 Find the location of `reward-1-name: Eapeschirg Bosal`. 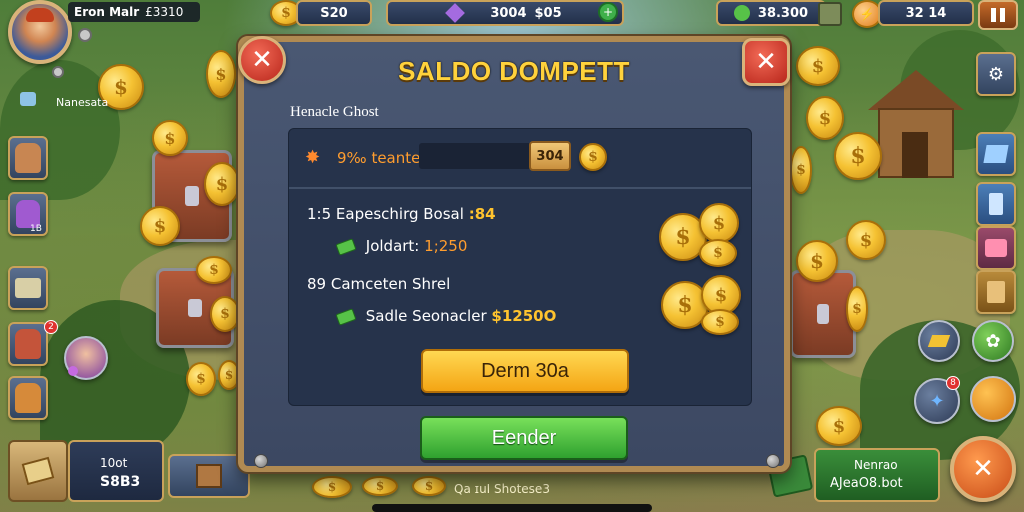

reward-1-name: Eapeschirg Bosal is located at coordinates (399, 214).